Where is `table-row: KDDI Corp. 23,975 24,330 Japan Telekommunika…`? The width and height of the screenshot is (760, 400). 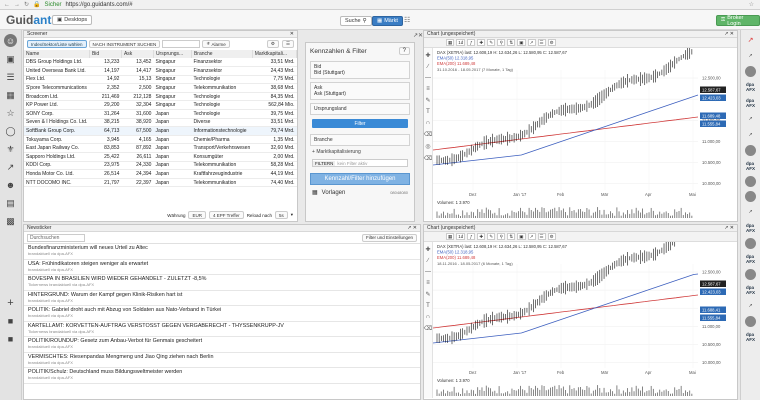 table-row: KDDI Corp. 23,975 24,330 Japan Telekommunika… is located at coordinates (160, 166).